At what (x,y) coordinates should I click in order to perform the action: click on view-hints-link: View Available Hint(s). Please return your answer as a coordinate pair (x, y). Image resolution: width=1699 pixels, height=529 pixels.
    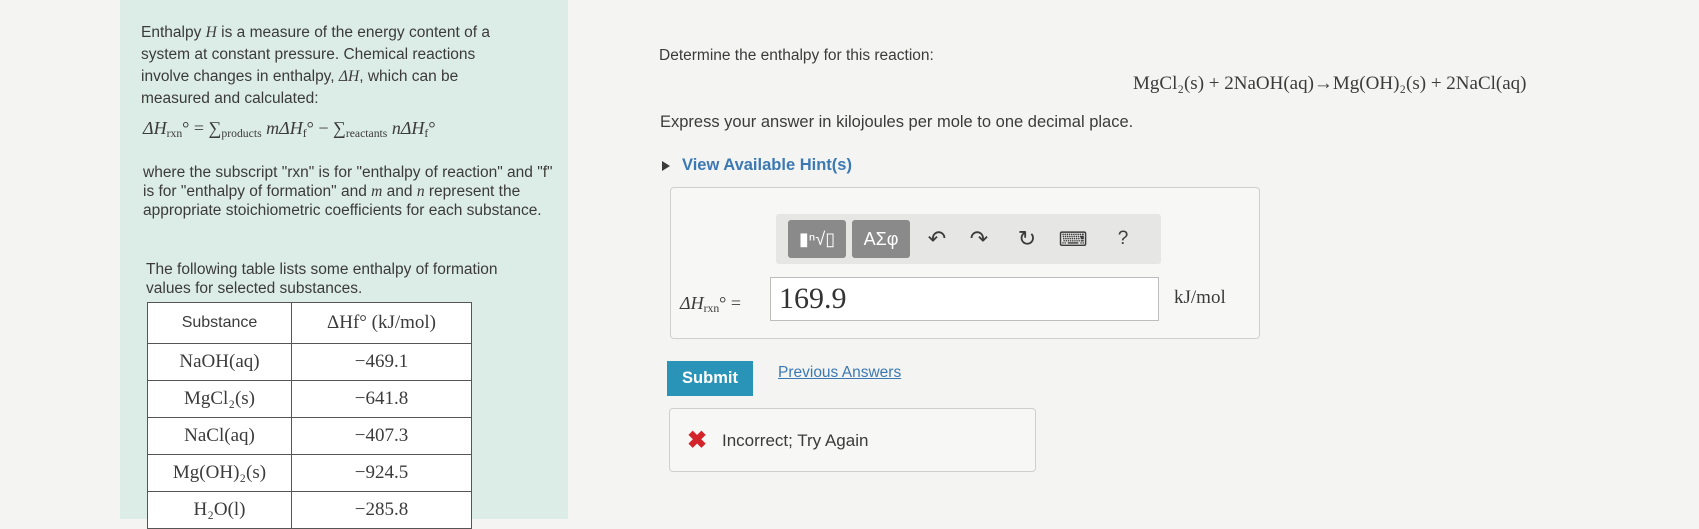
    Looking at the image, I should click on (757, 165).